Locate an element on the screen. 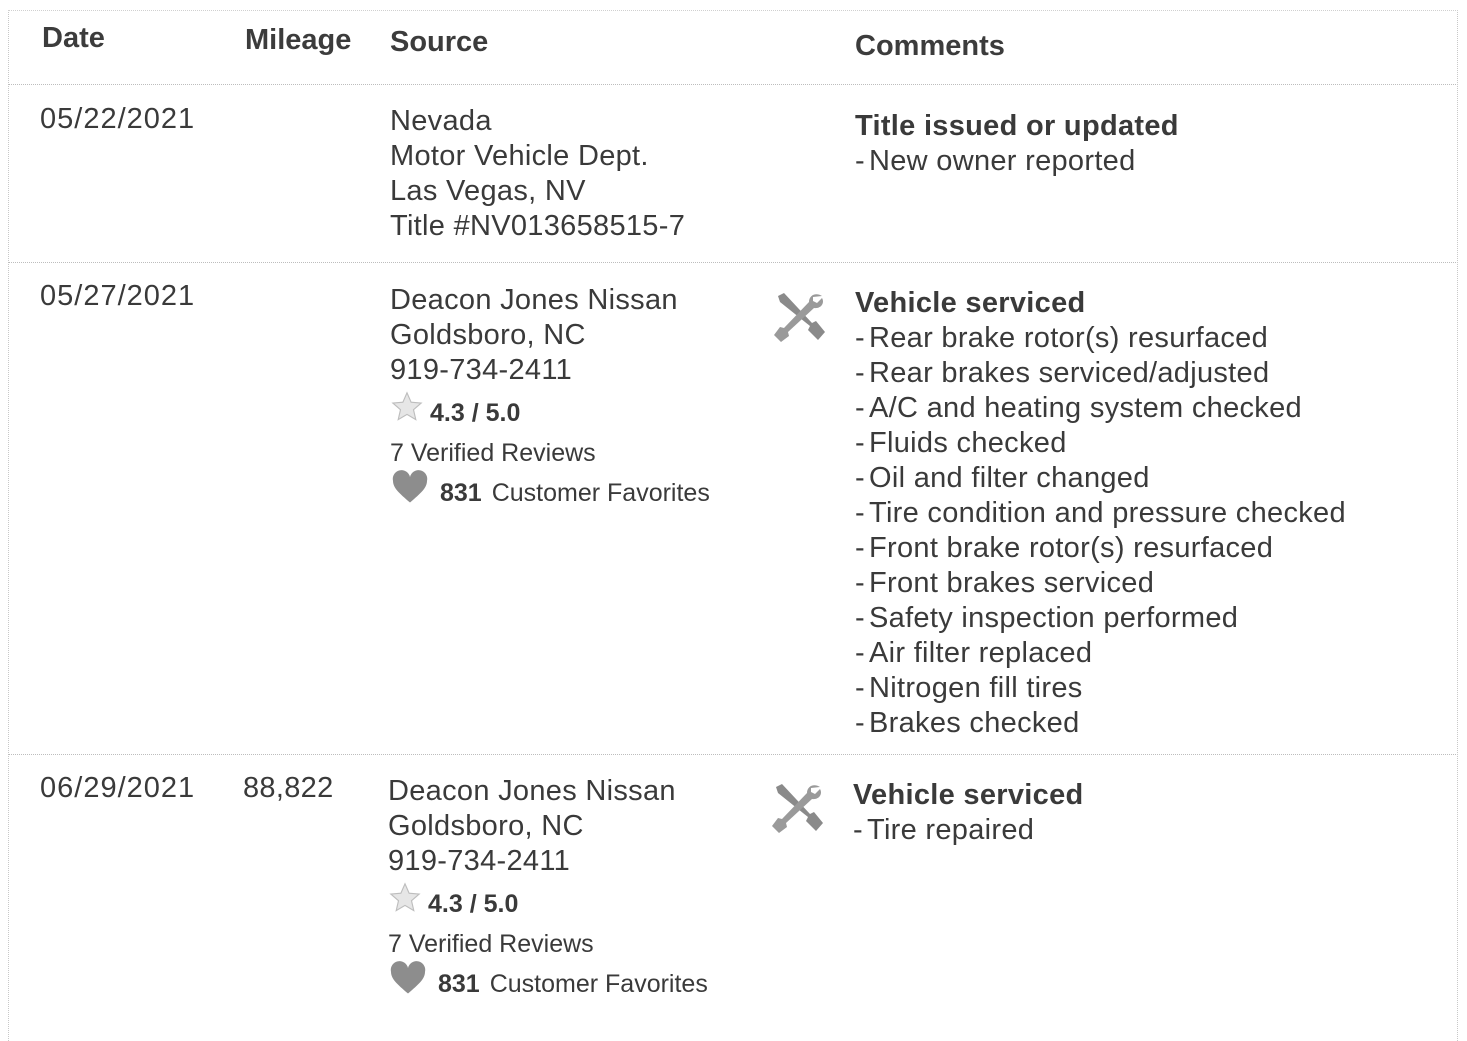 The height and width of the screenshot is (1041, 1467). comment-title: Title issued or updated is located at coordinates (1017, 126).